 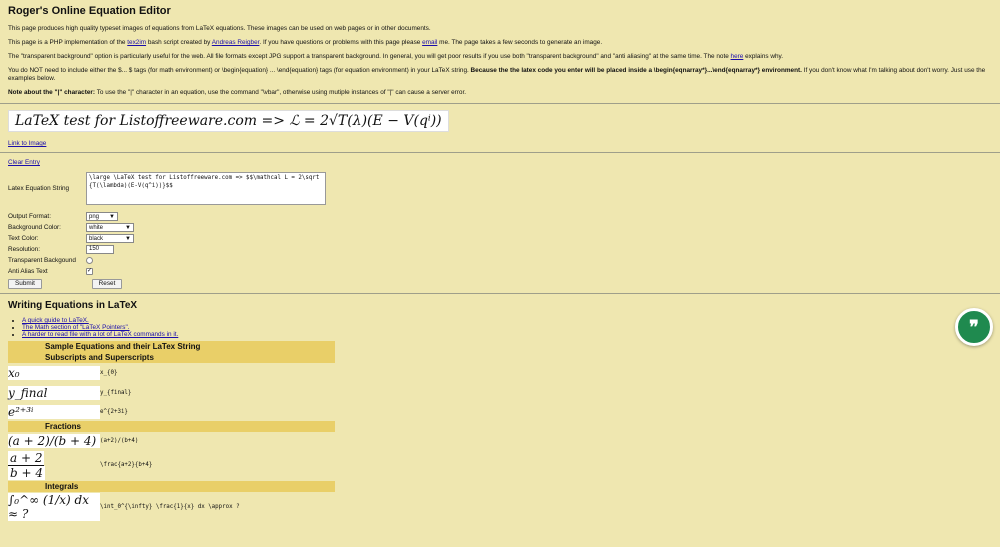 What do you see at coordinates (173, 373) in the screenshot?
I see `table-row: x₀ x_{0}` at bounding box center [173, 373].